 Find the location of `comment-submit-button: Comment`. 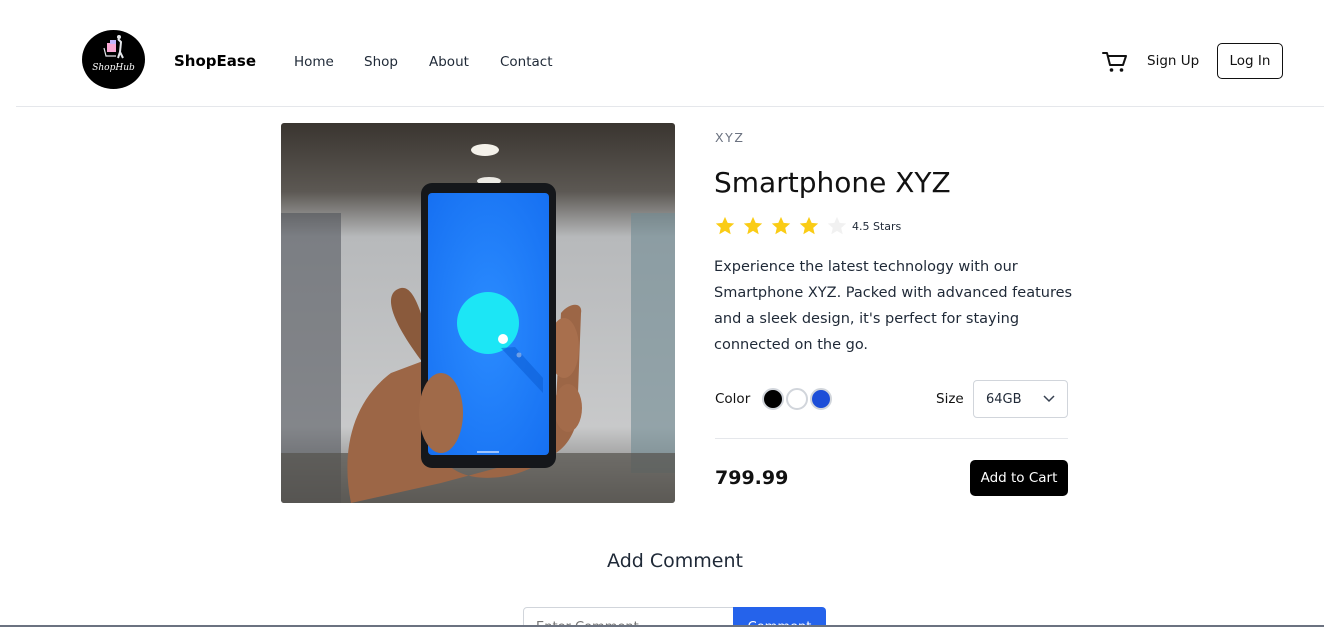

comment-submit-button: Comment is located at coordinates (779, 617).